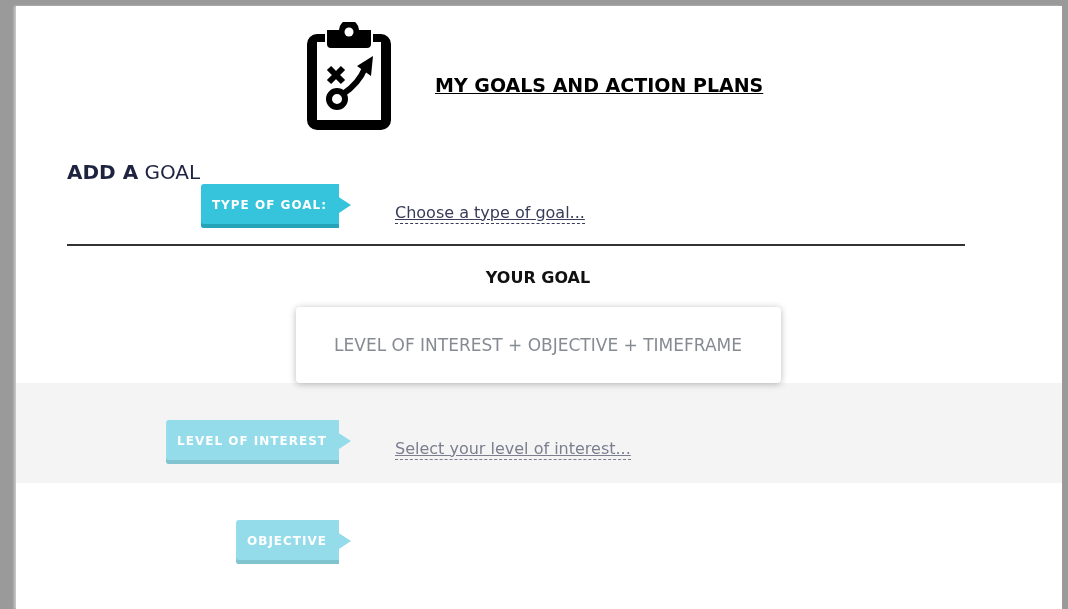  I want to click on goal-preview-box: LEVEL OF INTEREST + OBJECTIVE + TIMEFRAME, so click(538, 345).